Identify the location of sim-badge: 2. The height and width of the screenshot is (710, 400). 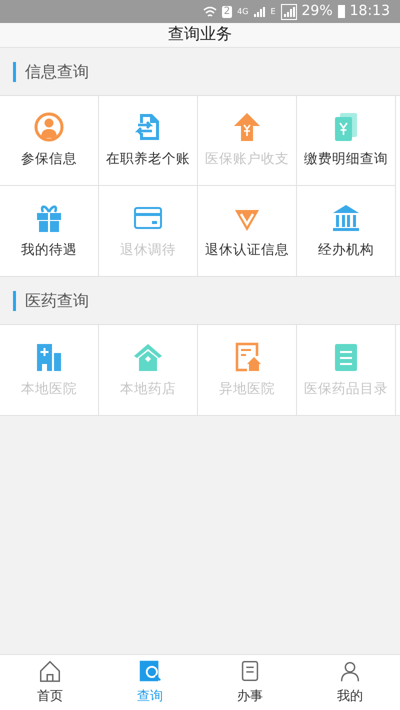
(227, 12).